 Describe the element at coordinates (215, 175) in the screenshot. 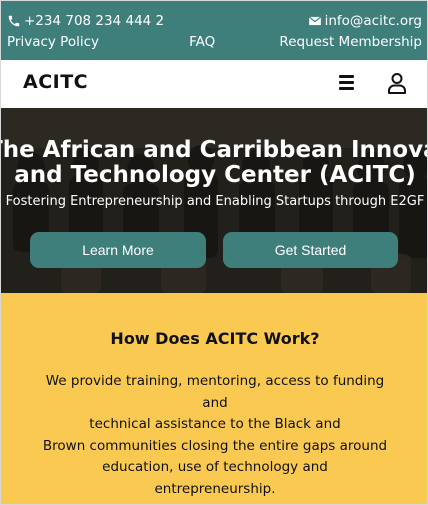

I see `hero-title-line-2: and Technology Center (ACITC)` at that location.